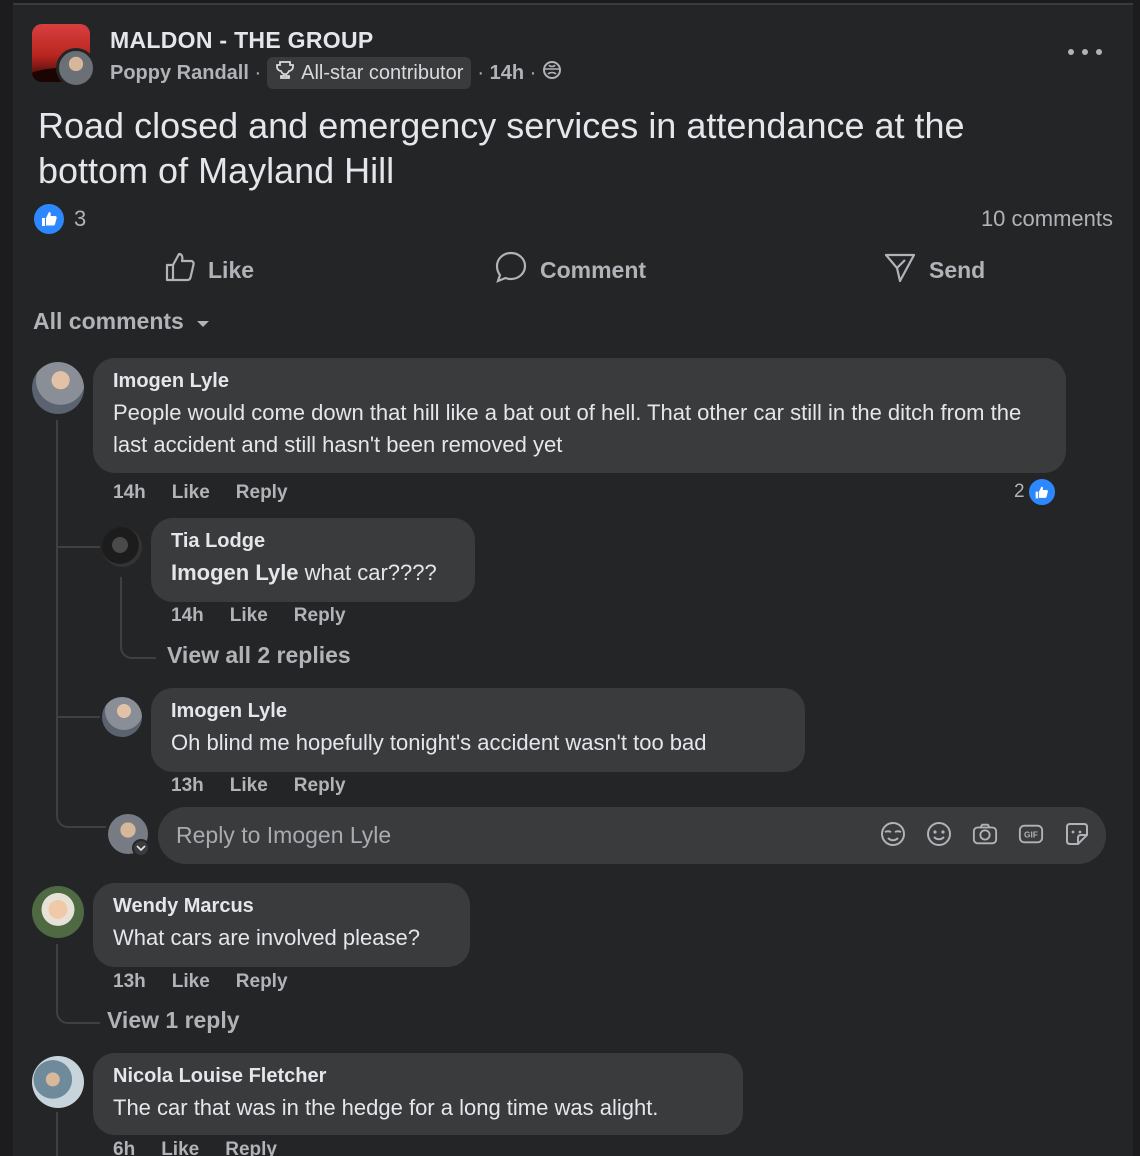  I want to click on reply-bubble: Tia Lodge Imogen Lyle what car????, so click(313, 560).